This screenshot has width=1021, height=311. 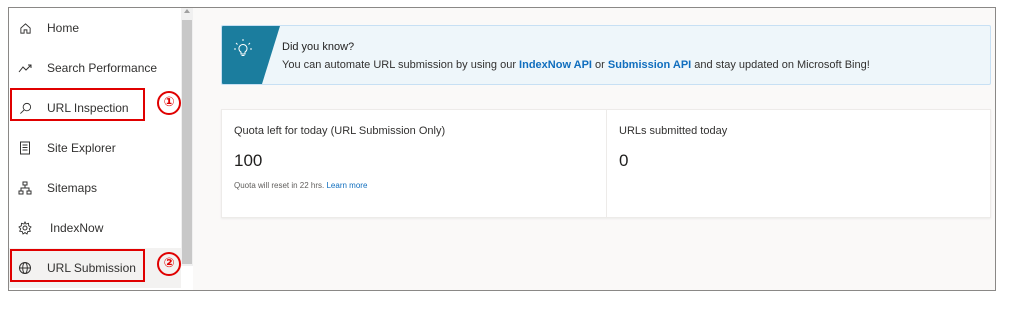 I want to click on document-icon, so click(x=25, y=148).